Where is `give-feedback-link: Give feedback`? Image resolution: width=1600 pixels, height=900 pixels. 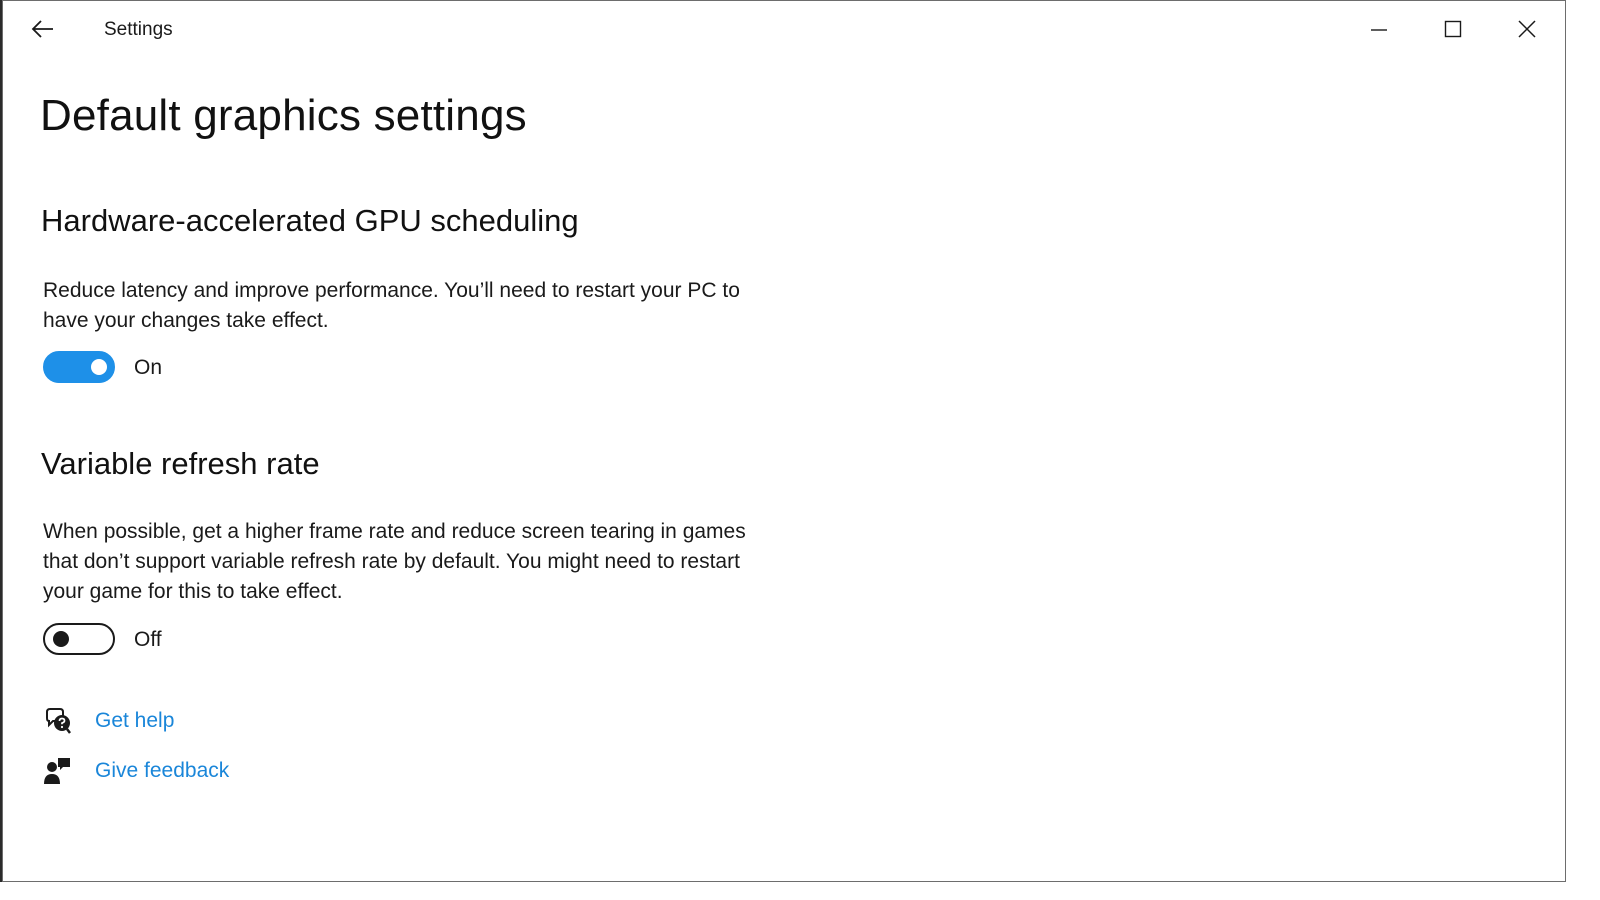
give-feedback-link: Give feedback is located at coordinates (162, 771).